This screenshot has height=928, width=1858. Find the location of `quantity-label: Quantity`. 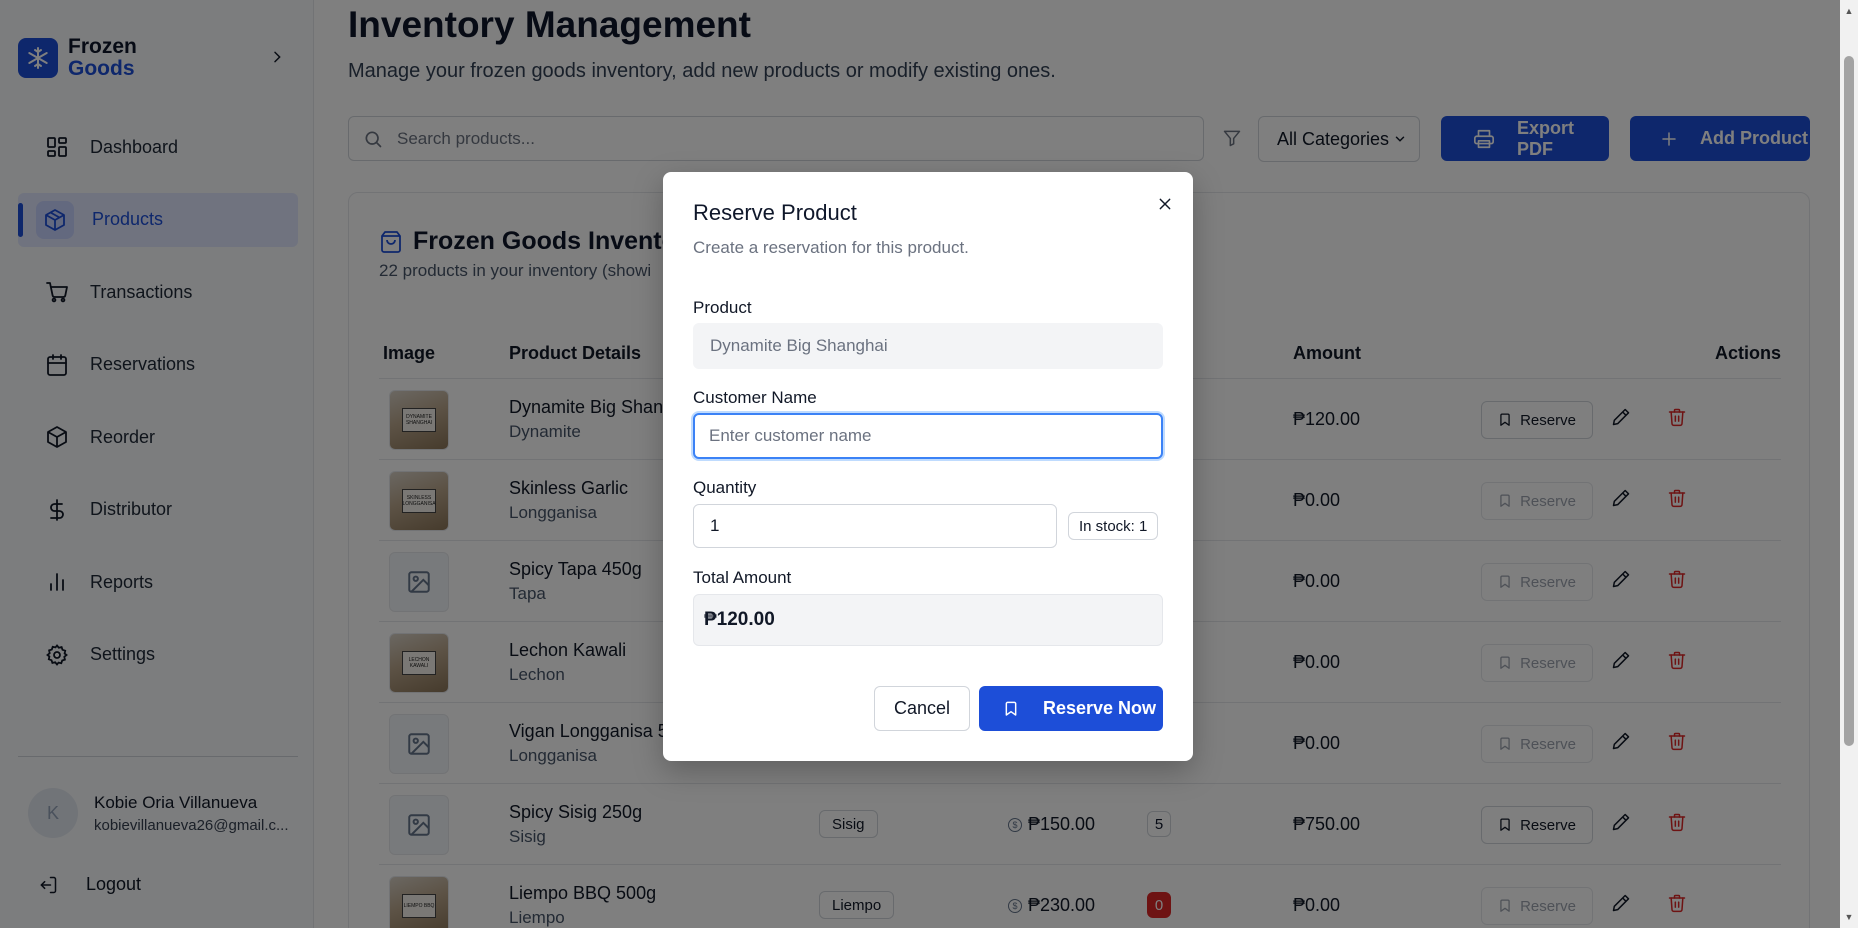

quantity-label: Quantity is located at coordinates (725, 487).